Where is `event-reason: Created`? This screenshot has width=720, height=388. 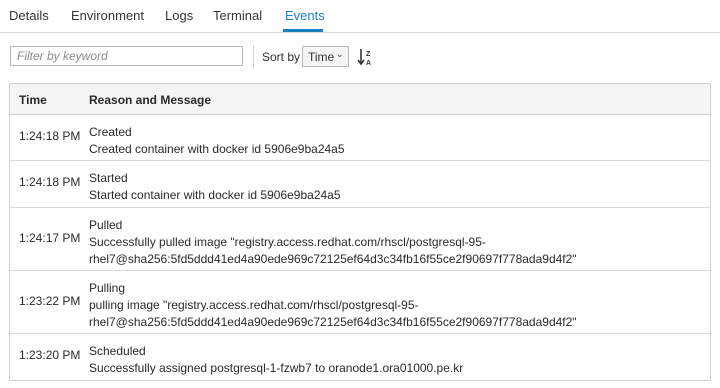
event-reason: Created is located at coordinates (110, 132).